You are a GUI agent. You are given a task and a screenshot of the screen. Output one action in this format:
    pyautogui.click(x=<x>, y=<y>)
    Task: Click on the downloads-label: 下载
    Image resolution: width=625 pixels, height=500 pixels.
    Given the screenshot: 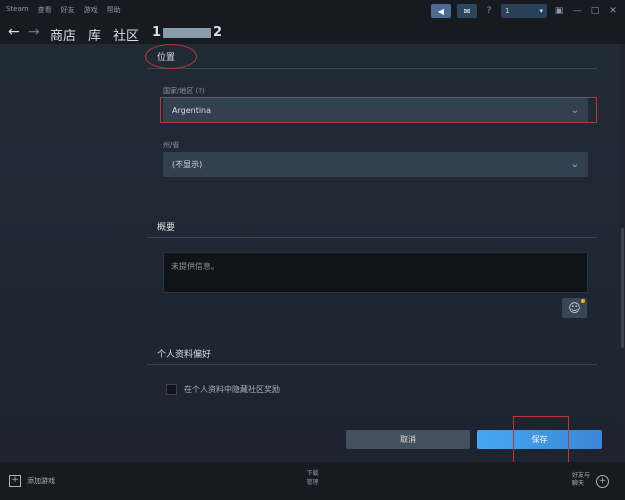 What is the action you would take?
    pyautogui.click(x=312, y=473)
    